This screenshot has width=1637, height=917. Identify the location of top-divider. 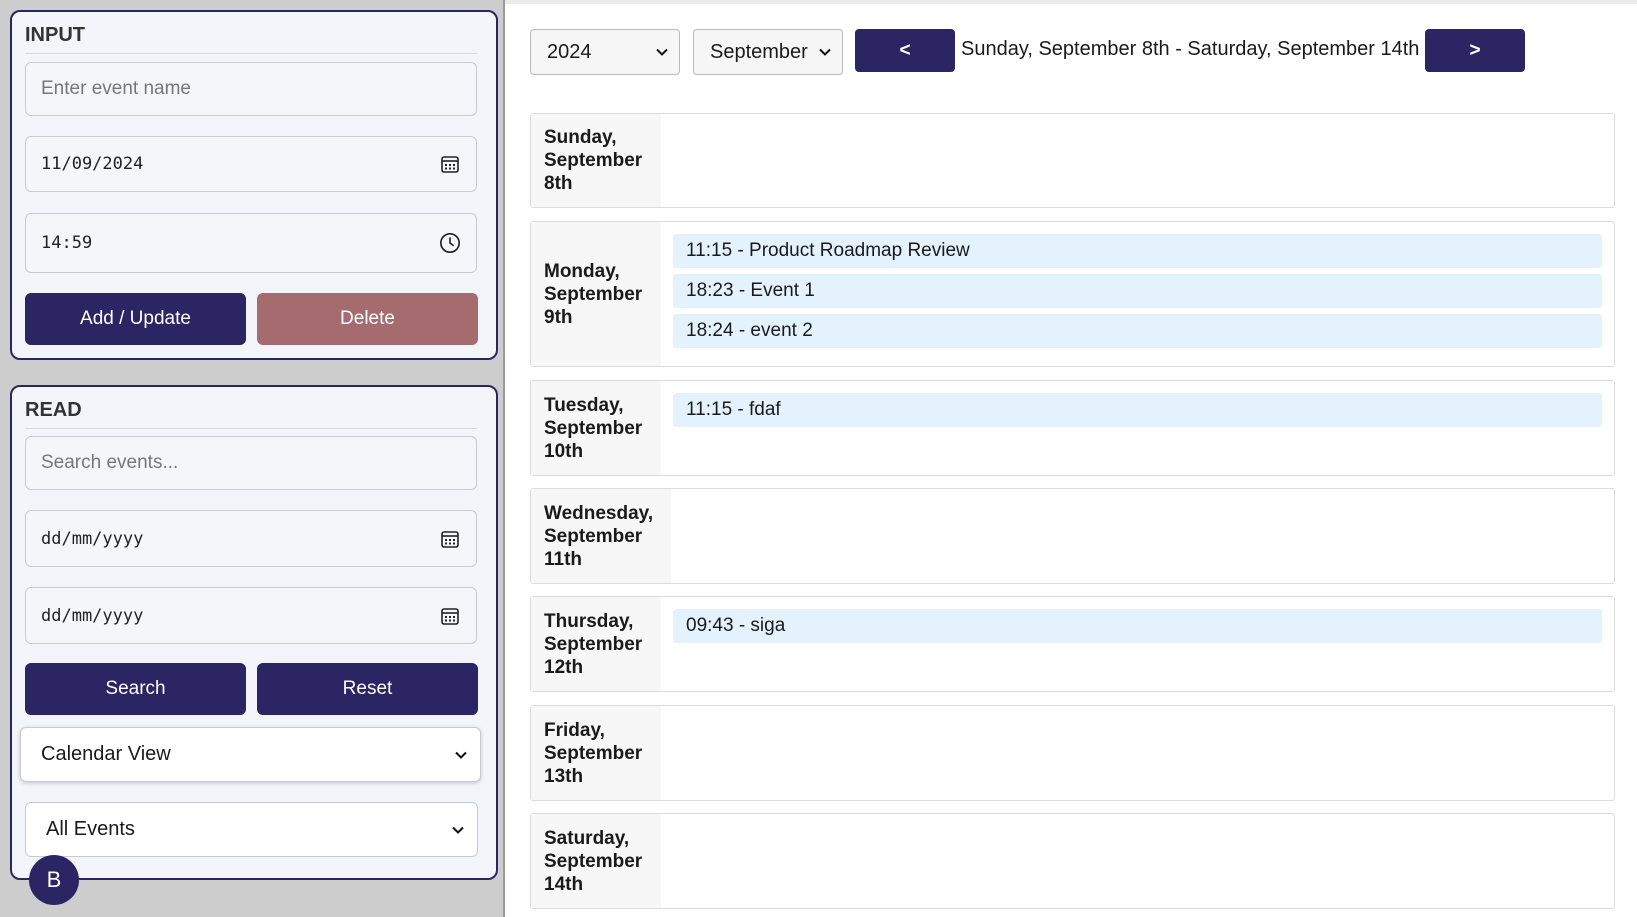
(1071, 2).